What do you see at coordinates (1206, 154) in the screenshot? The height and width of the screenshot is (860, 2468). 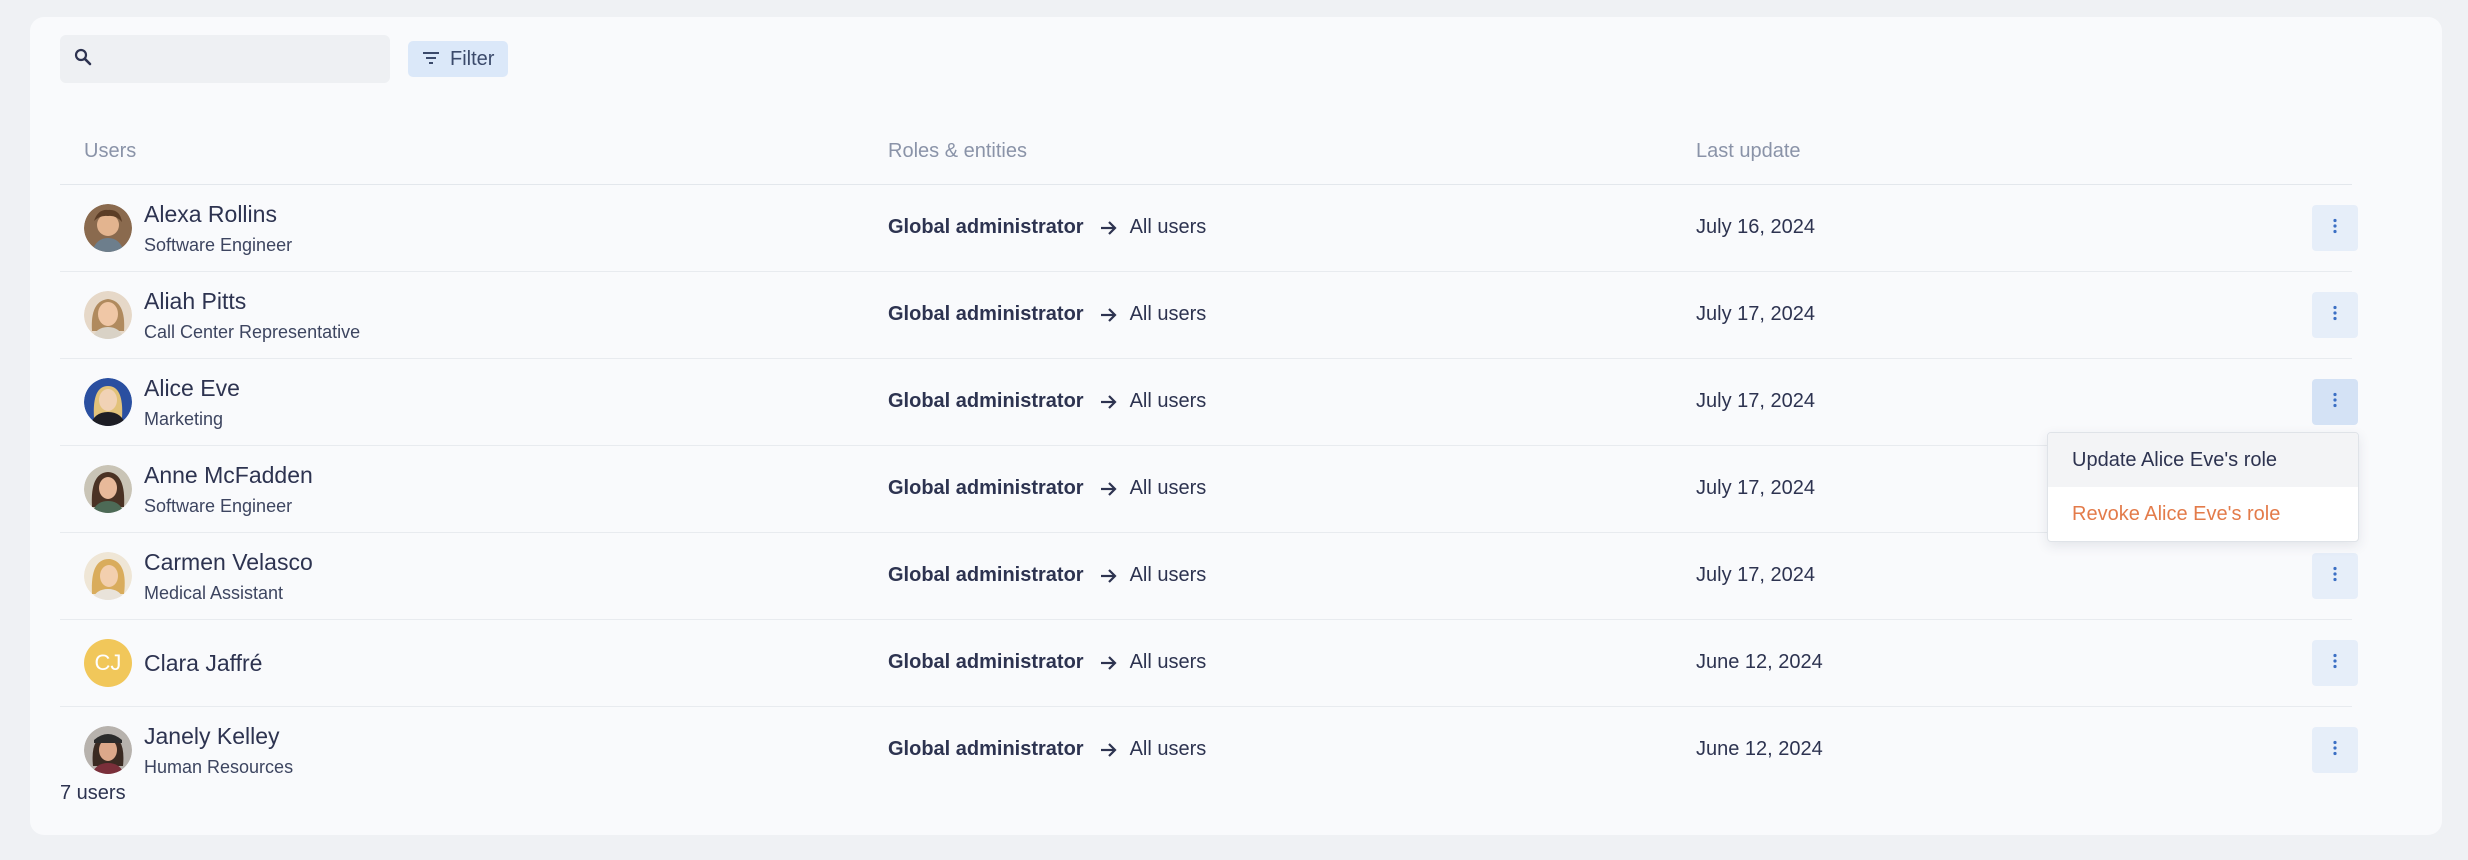 I see `table-header: Users Roles & entities Last update` at bounding box center [1206, 154].